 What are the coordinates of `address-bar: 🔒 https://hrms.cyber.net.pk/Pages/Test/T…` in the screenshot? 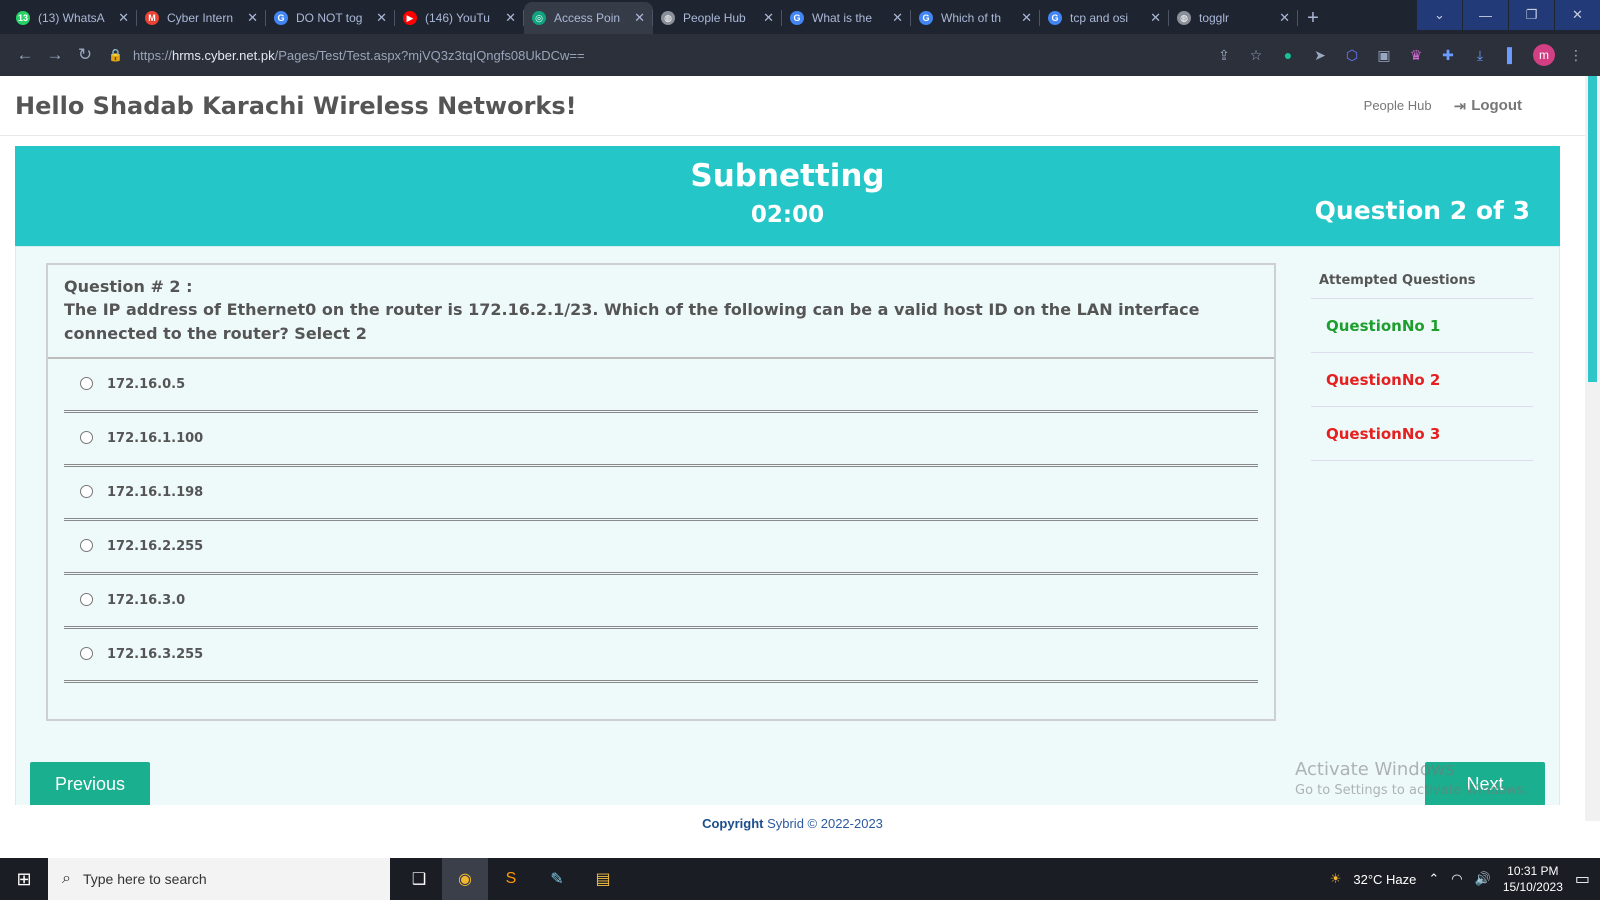 It's located at (388, 55).